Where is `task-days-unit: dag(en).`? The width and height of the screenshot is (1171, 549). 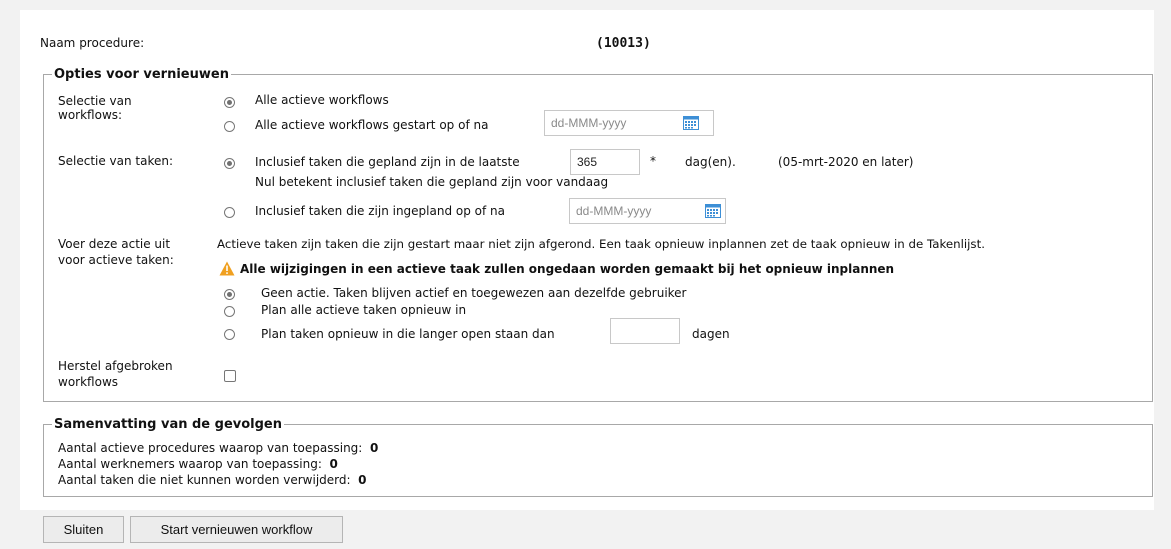
task-days-unit: dag(en). is located at coordinates (710, 162).